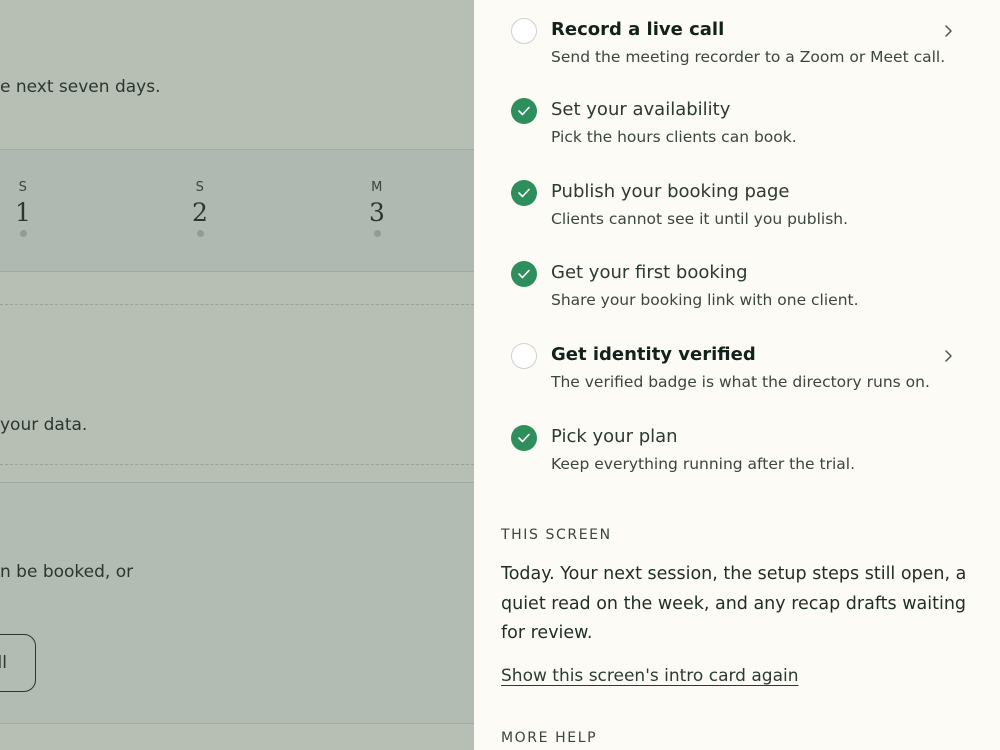 Image resolution: width=1000 pixels, height=750 pixels. What do you see at coordinates (200, 212) in the screenshot?
I see `day-number: 2` at bounding box center [200, 212].